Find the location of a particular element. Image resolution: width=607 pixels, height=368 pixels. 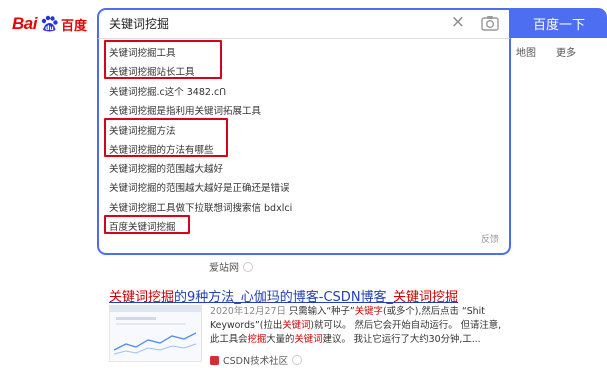

logo-bai-text: Bai is located at coordinates (24, 23).